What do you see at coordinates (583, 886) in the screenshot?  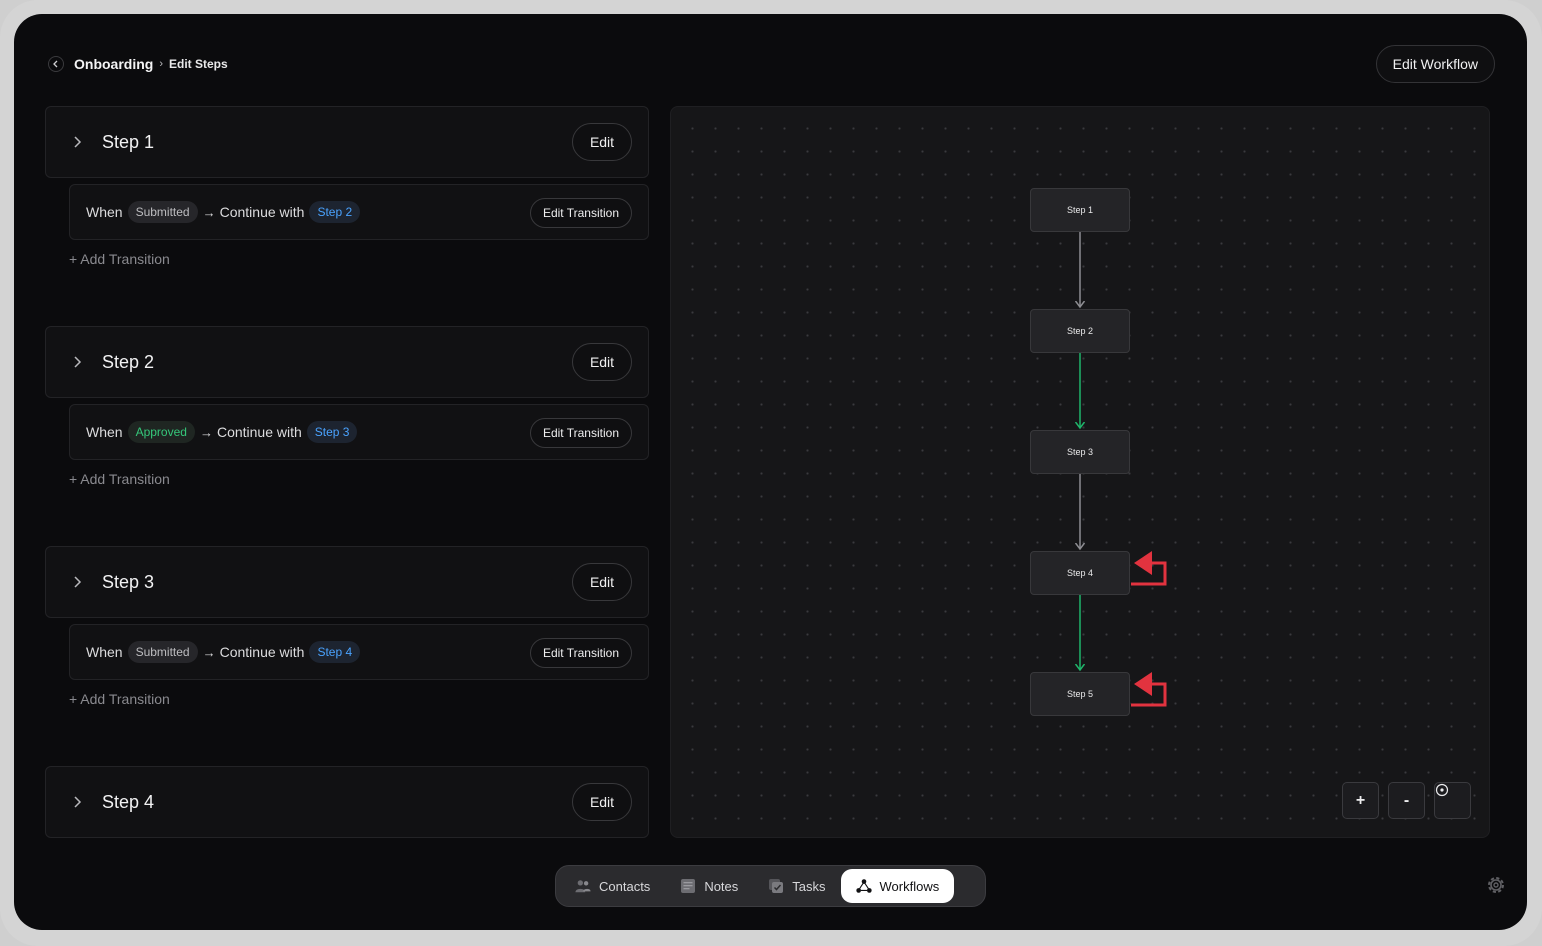 I see `people-icon` at bounding box center [583, 886].